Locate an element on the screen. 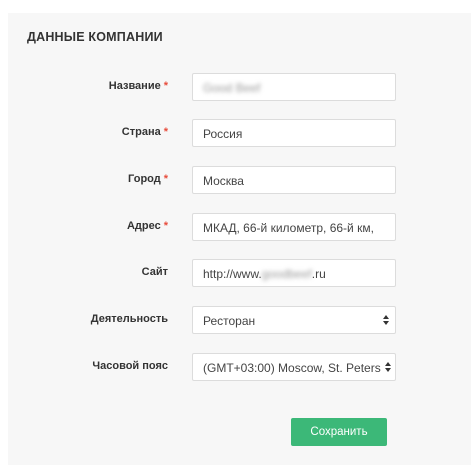 Image resolution: width=471 pixels, height=465 pixels. country-row: Страна * Россия is located at coordinates (235, 134).